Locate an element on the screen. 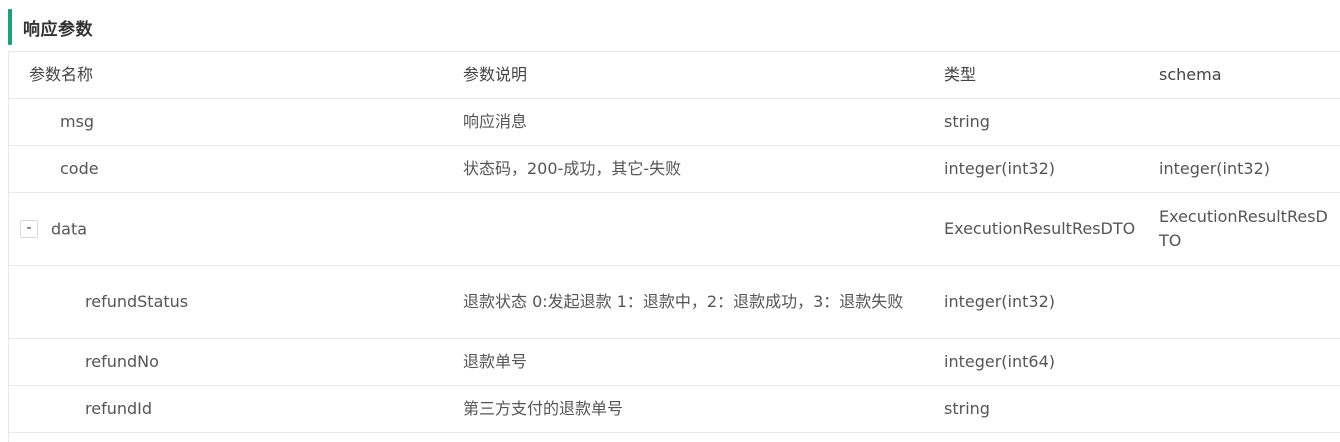 The height and width of the screenshot is (442, 1340). section-title: 响应参数 is located at coordinates (58, 29).